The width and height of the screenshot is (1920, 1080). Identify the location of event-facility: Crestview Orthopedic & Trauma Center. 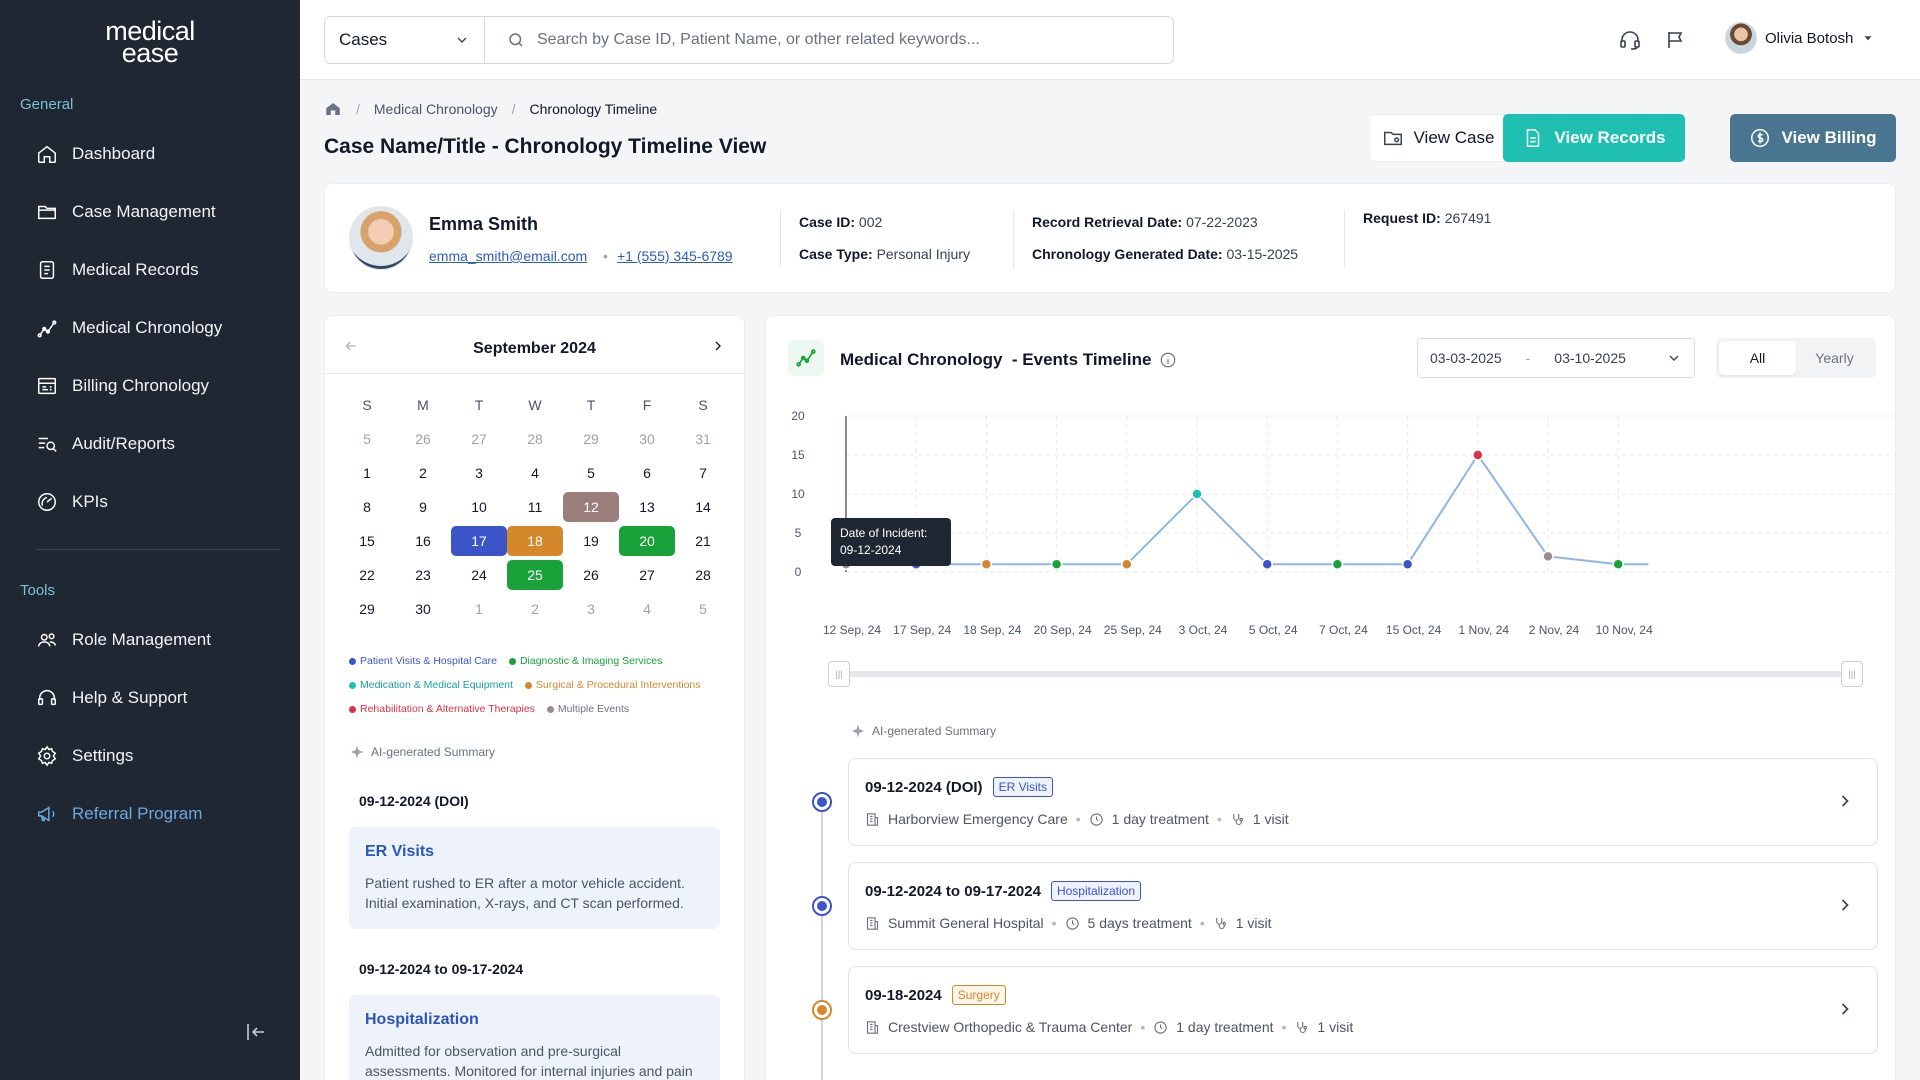
(1010, 1027).